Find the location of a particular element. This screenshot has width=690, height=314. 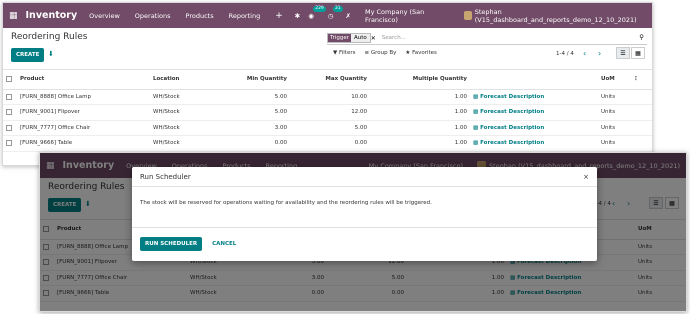

chat-icon: ◉ 229 is located at coordinates (317, 12).